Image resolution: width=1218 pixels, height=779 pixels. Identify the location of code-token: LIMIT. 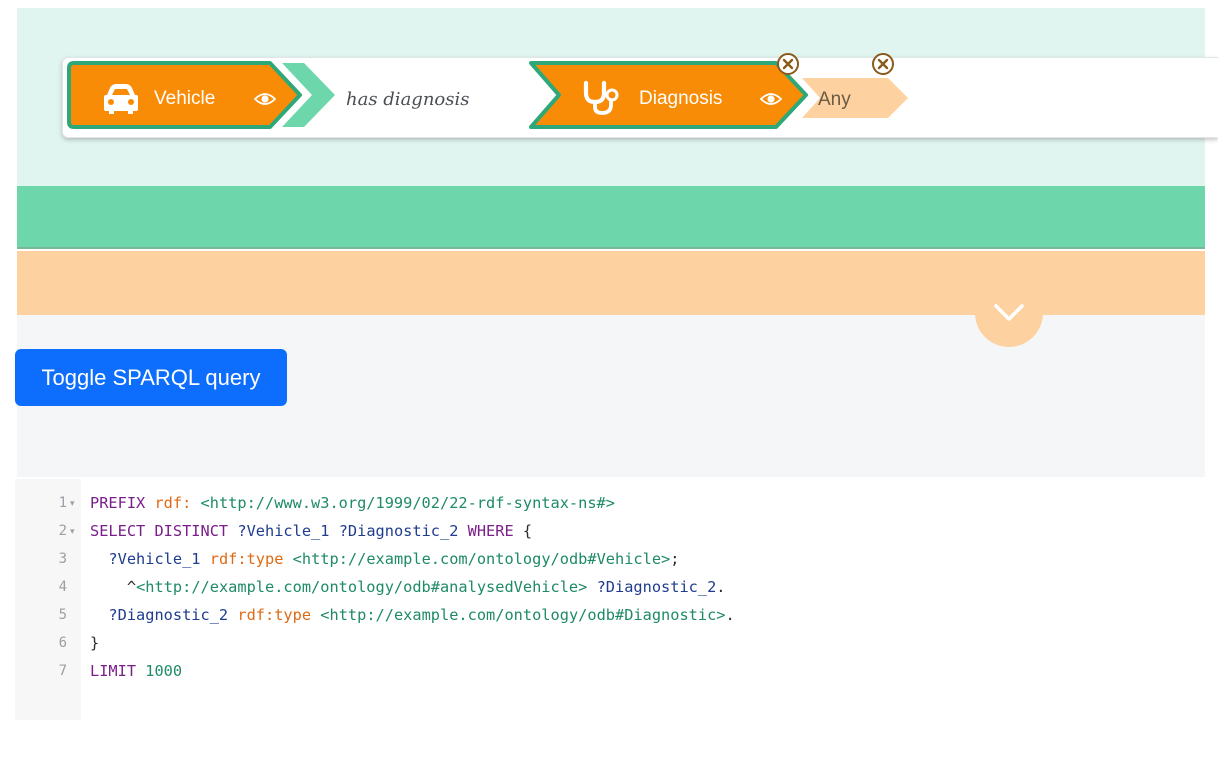
(118, 671).